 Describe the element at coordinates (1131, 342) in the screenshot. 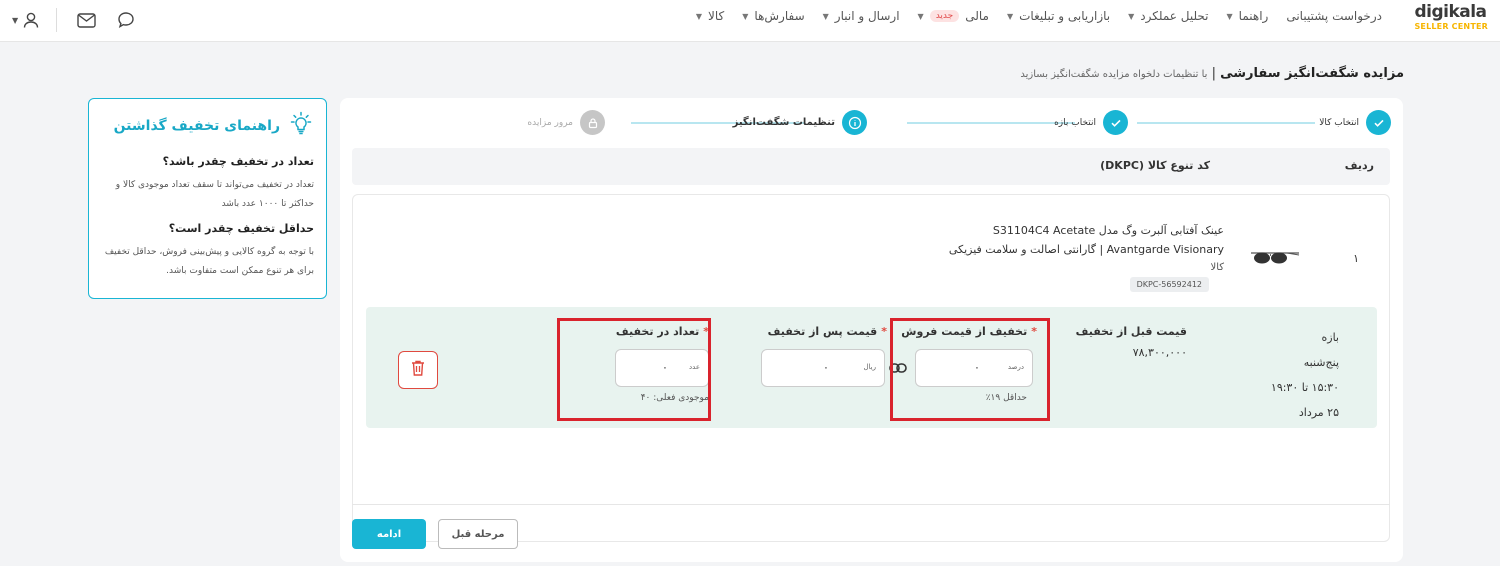

I see `price-before-column: قیمت قبل از تخفیف ۷۸,۳۰۰,۰۰۰` at that location.